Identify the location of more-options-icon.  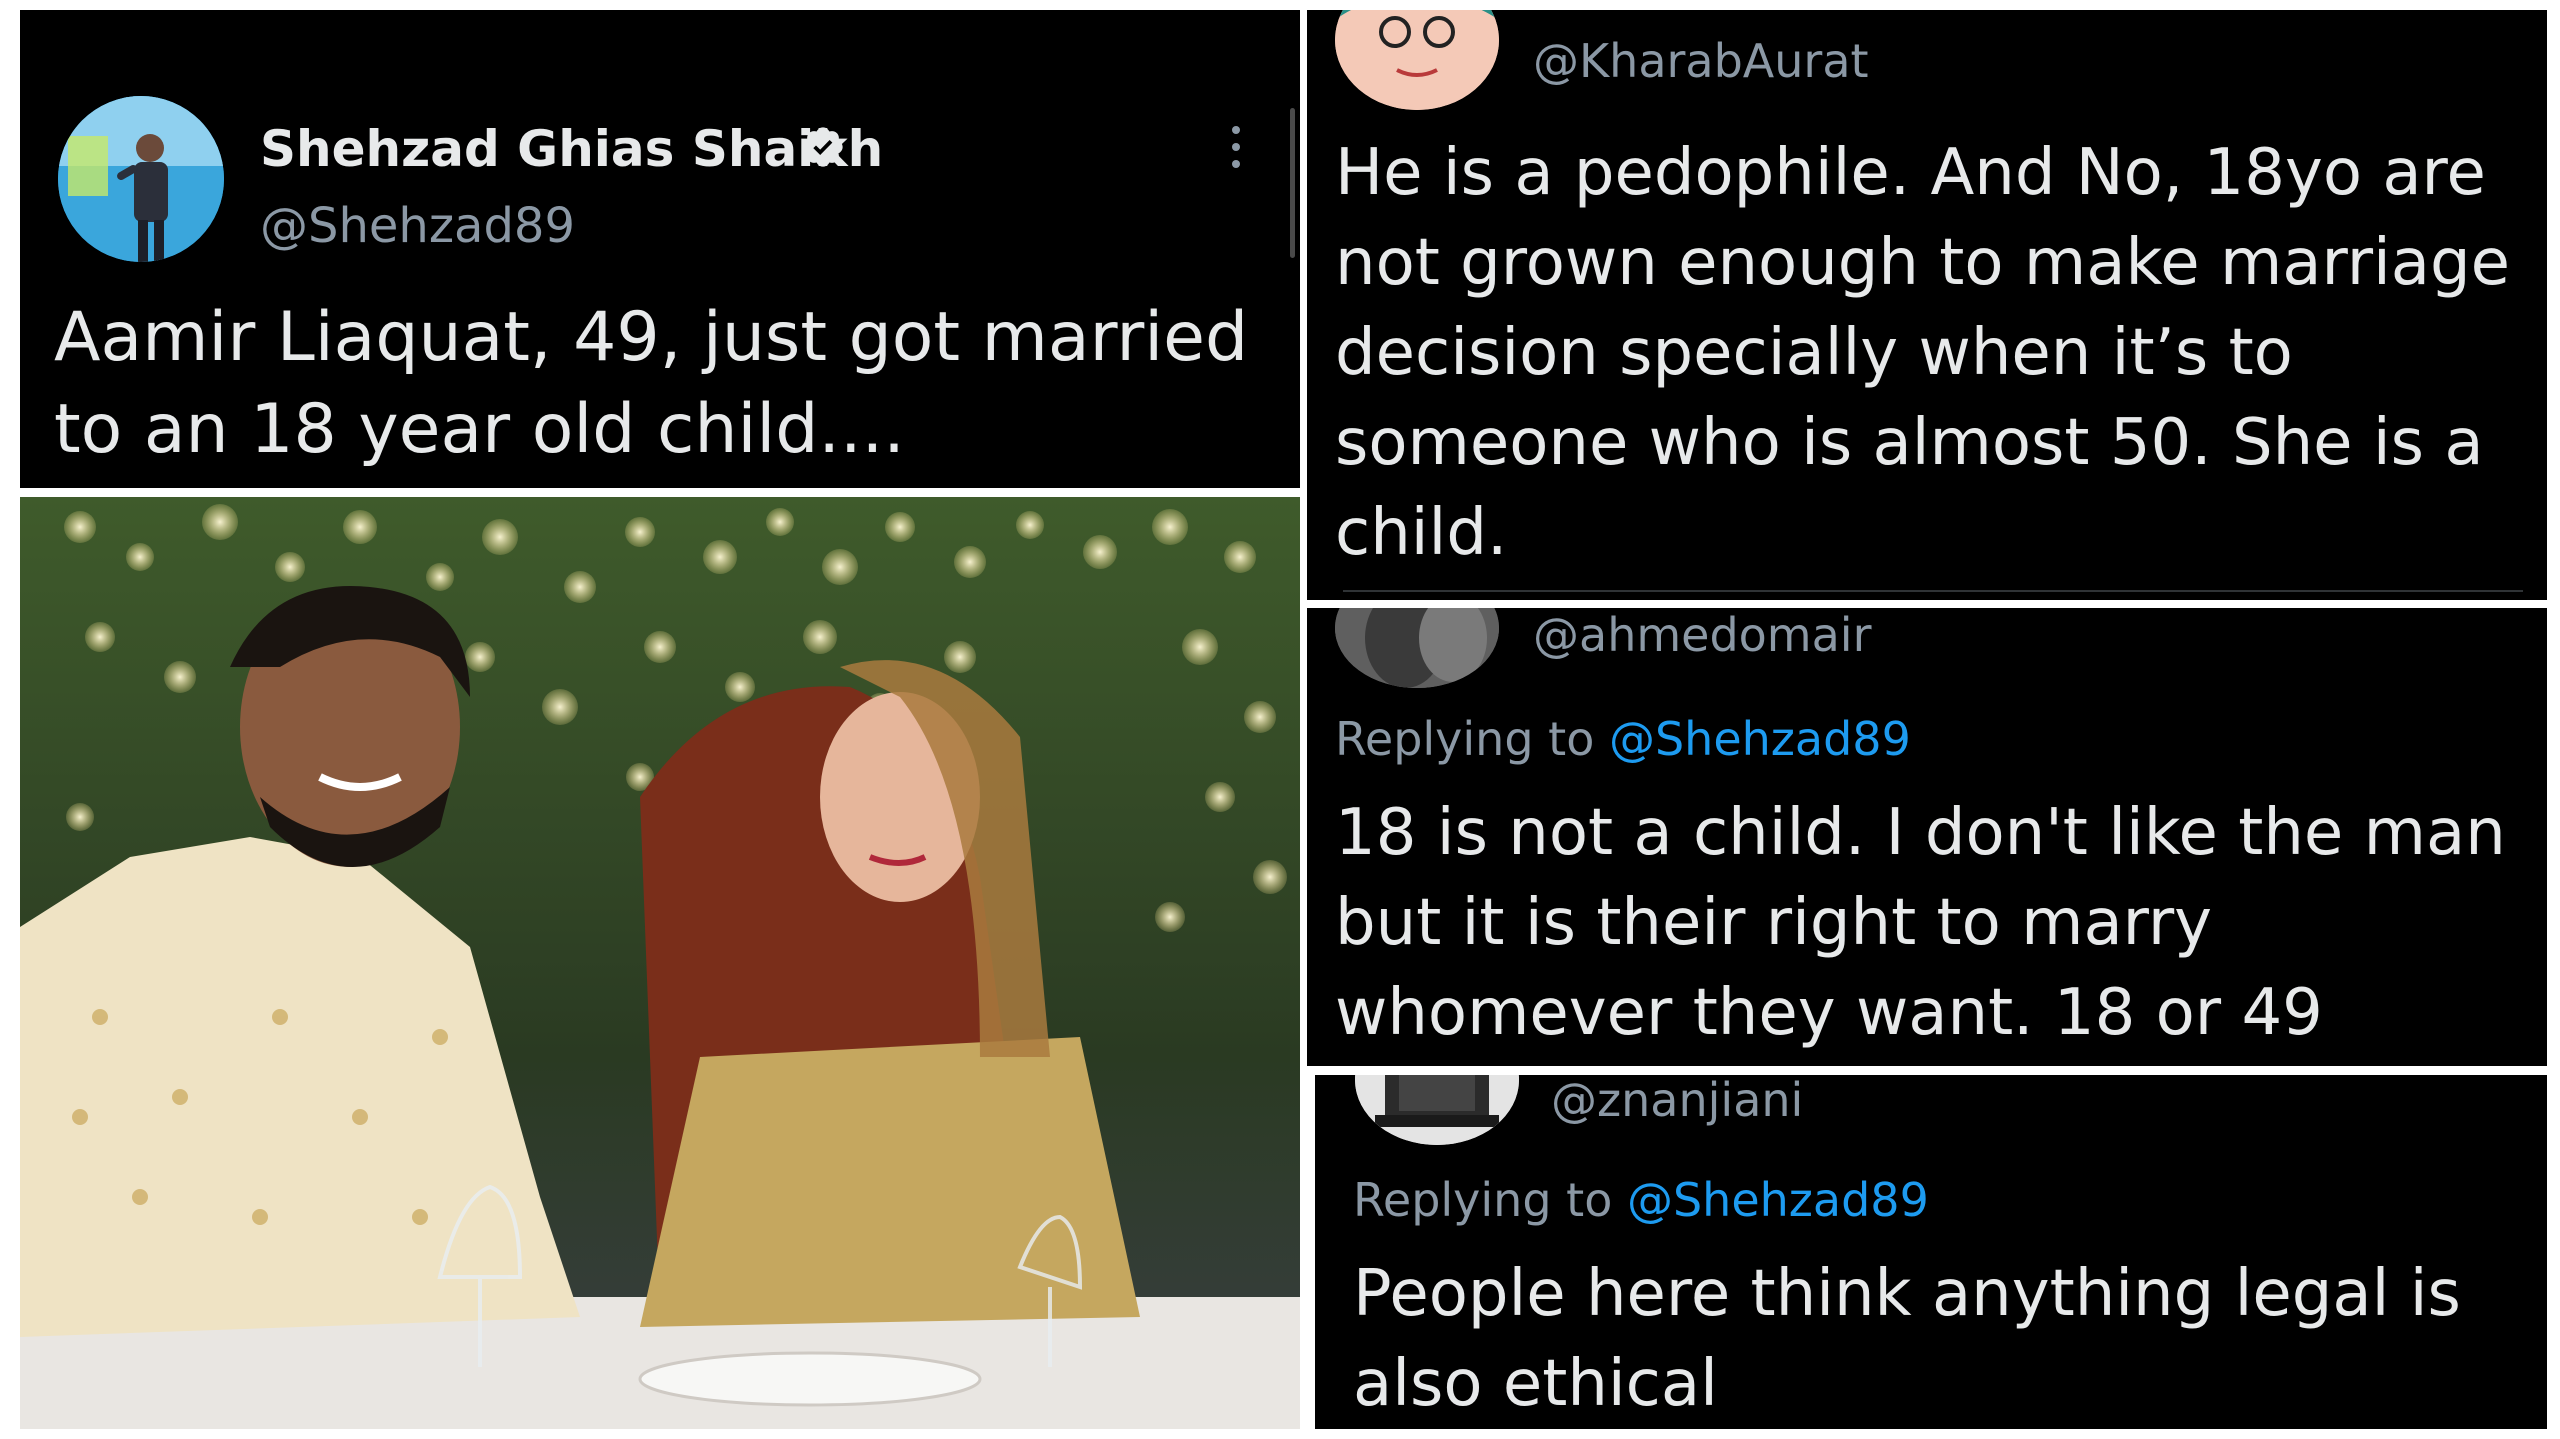
(1236, 147).